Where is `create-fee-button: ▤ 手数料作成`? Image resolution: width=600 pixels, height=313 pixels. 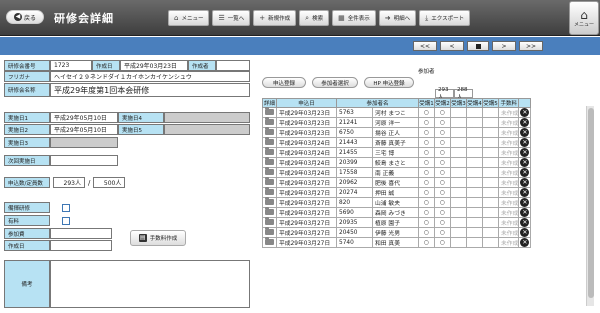 create-fee-button: ▤ 手数料作成 is located at coordinates (158, 238).